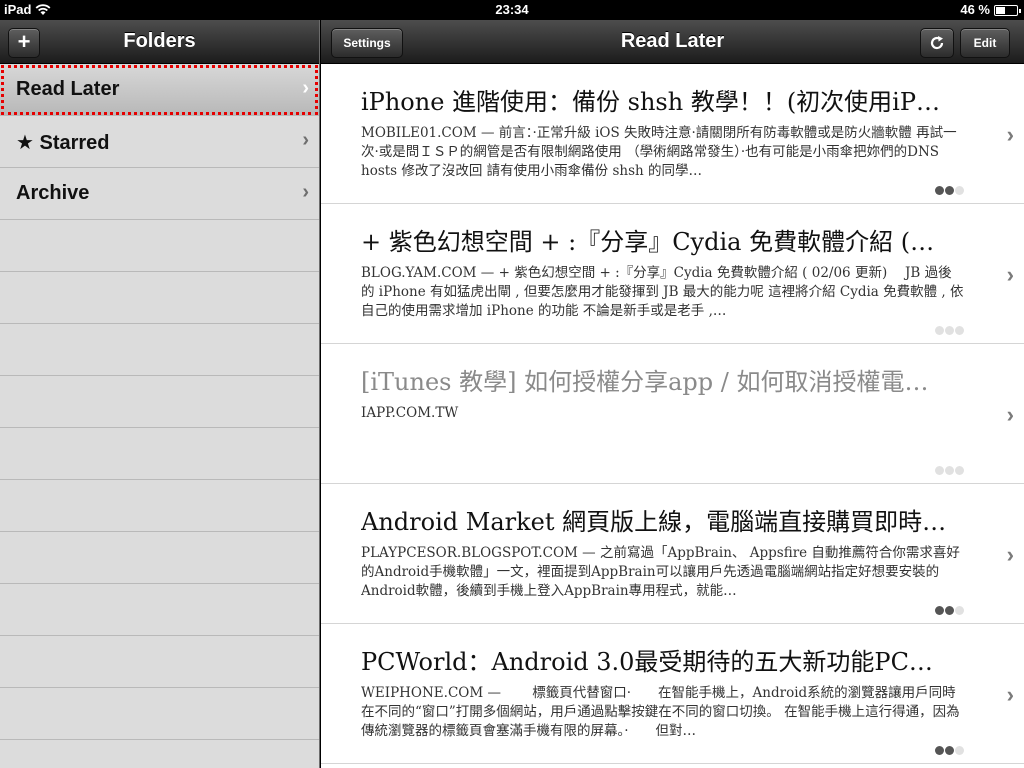  Describe the element at coordinates (422, 693) in the screenshot. I see `article-source: WEIPHONE.COM` at that location.